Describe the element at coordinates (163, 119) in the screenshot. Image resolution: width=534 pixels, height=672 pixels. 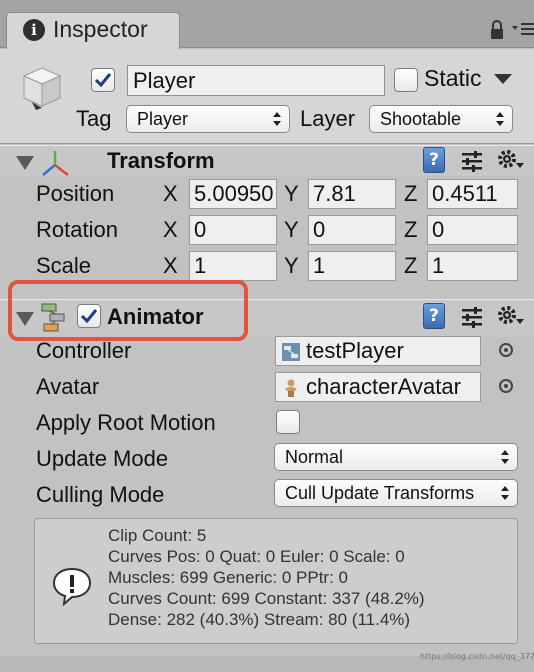
I see `tag-value: Player` at that location.